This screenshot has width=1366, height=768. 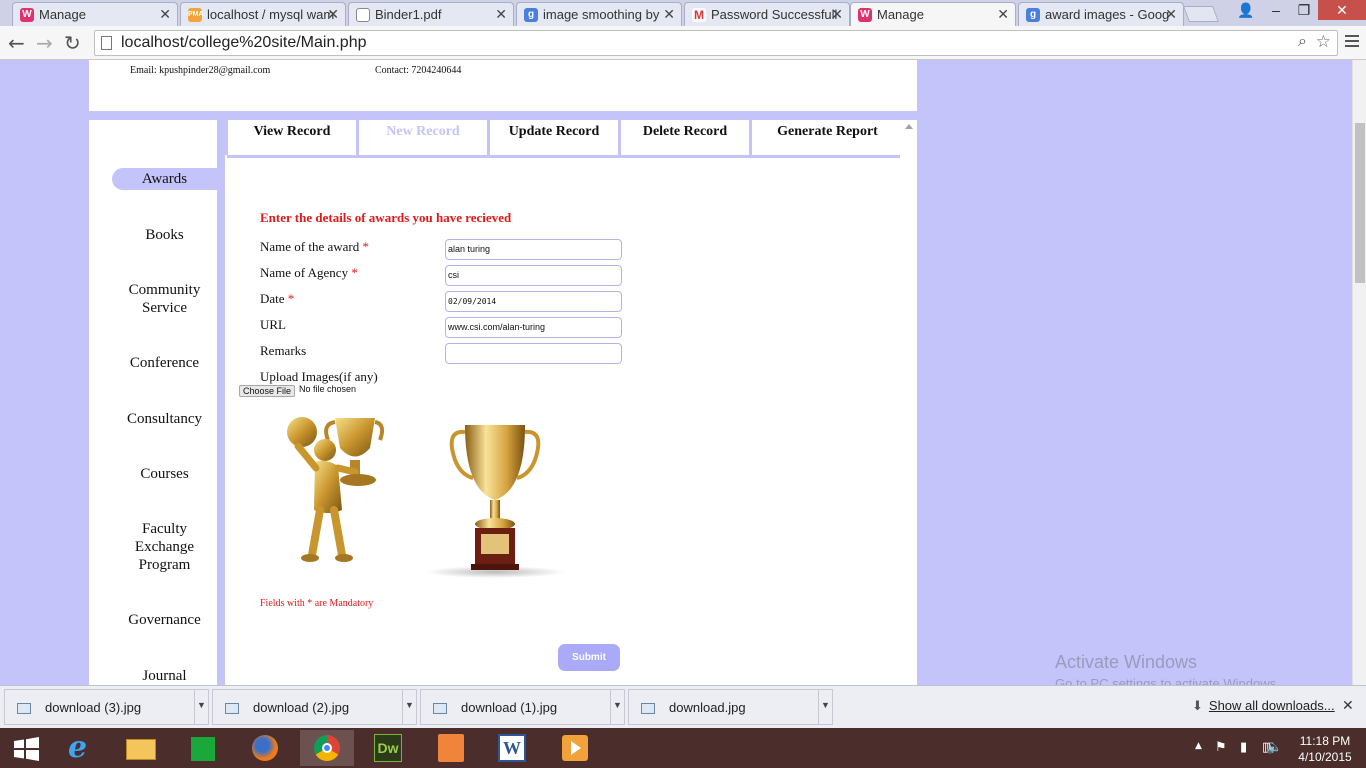 I want to click on close-window-button: ✕, so click(x=1342, y=10).